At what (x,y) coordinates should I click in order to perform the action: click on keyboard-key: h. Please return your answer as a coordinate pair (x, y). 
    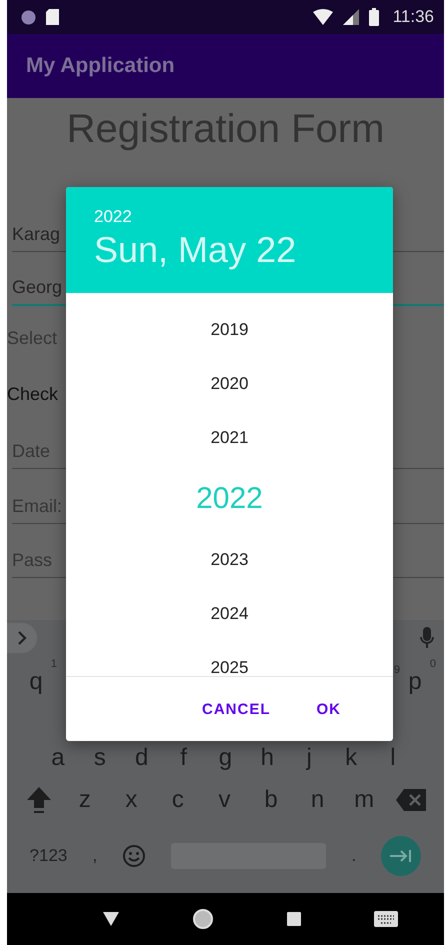
    Looking at the image, I should click on (267, 758).